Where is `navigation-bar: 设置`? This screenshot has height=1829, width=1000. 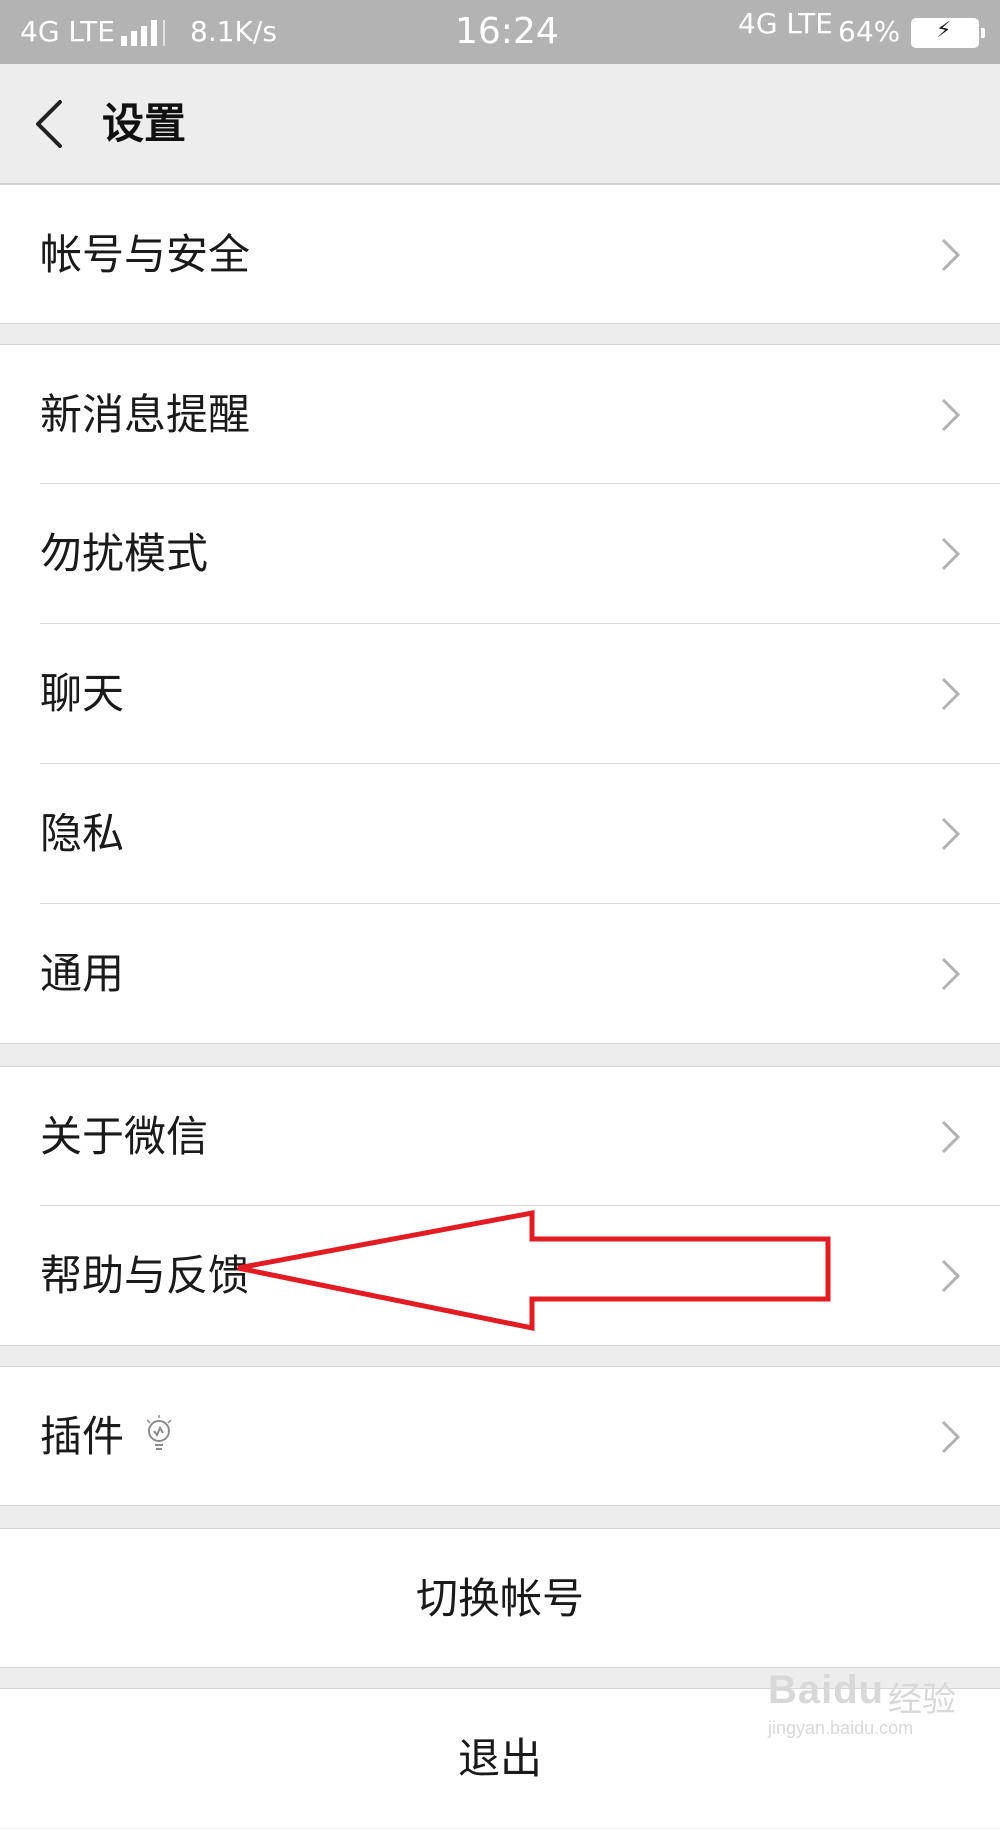 navigation-bar: 设置 is located at coordinates (500, 124).